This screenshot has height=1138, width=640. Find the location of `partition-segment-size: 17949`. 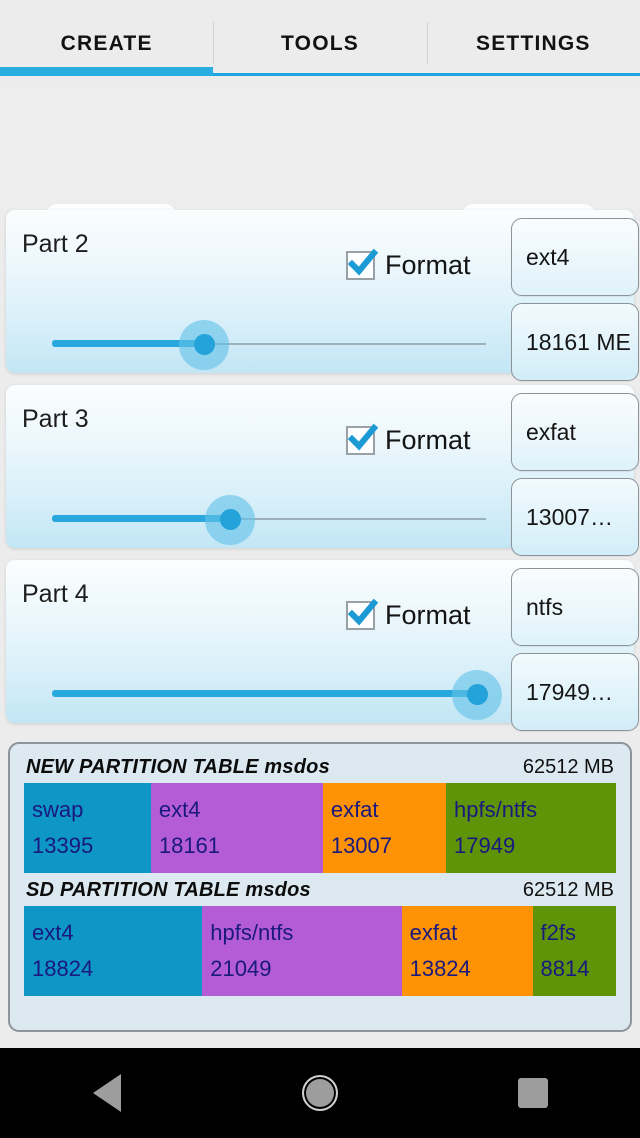

partition-segment-size: 17949 is located at coordinates (485, 845).